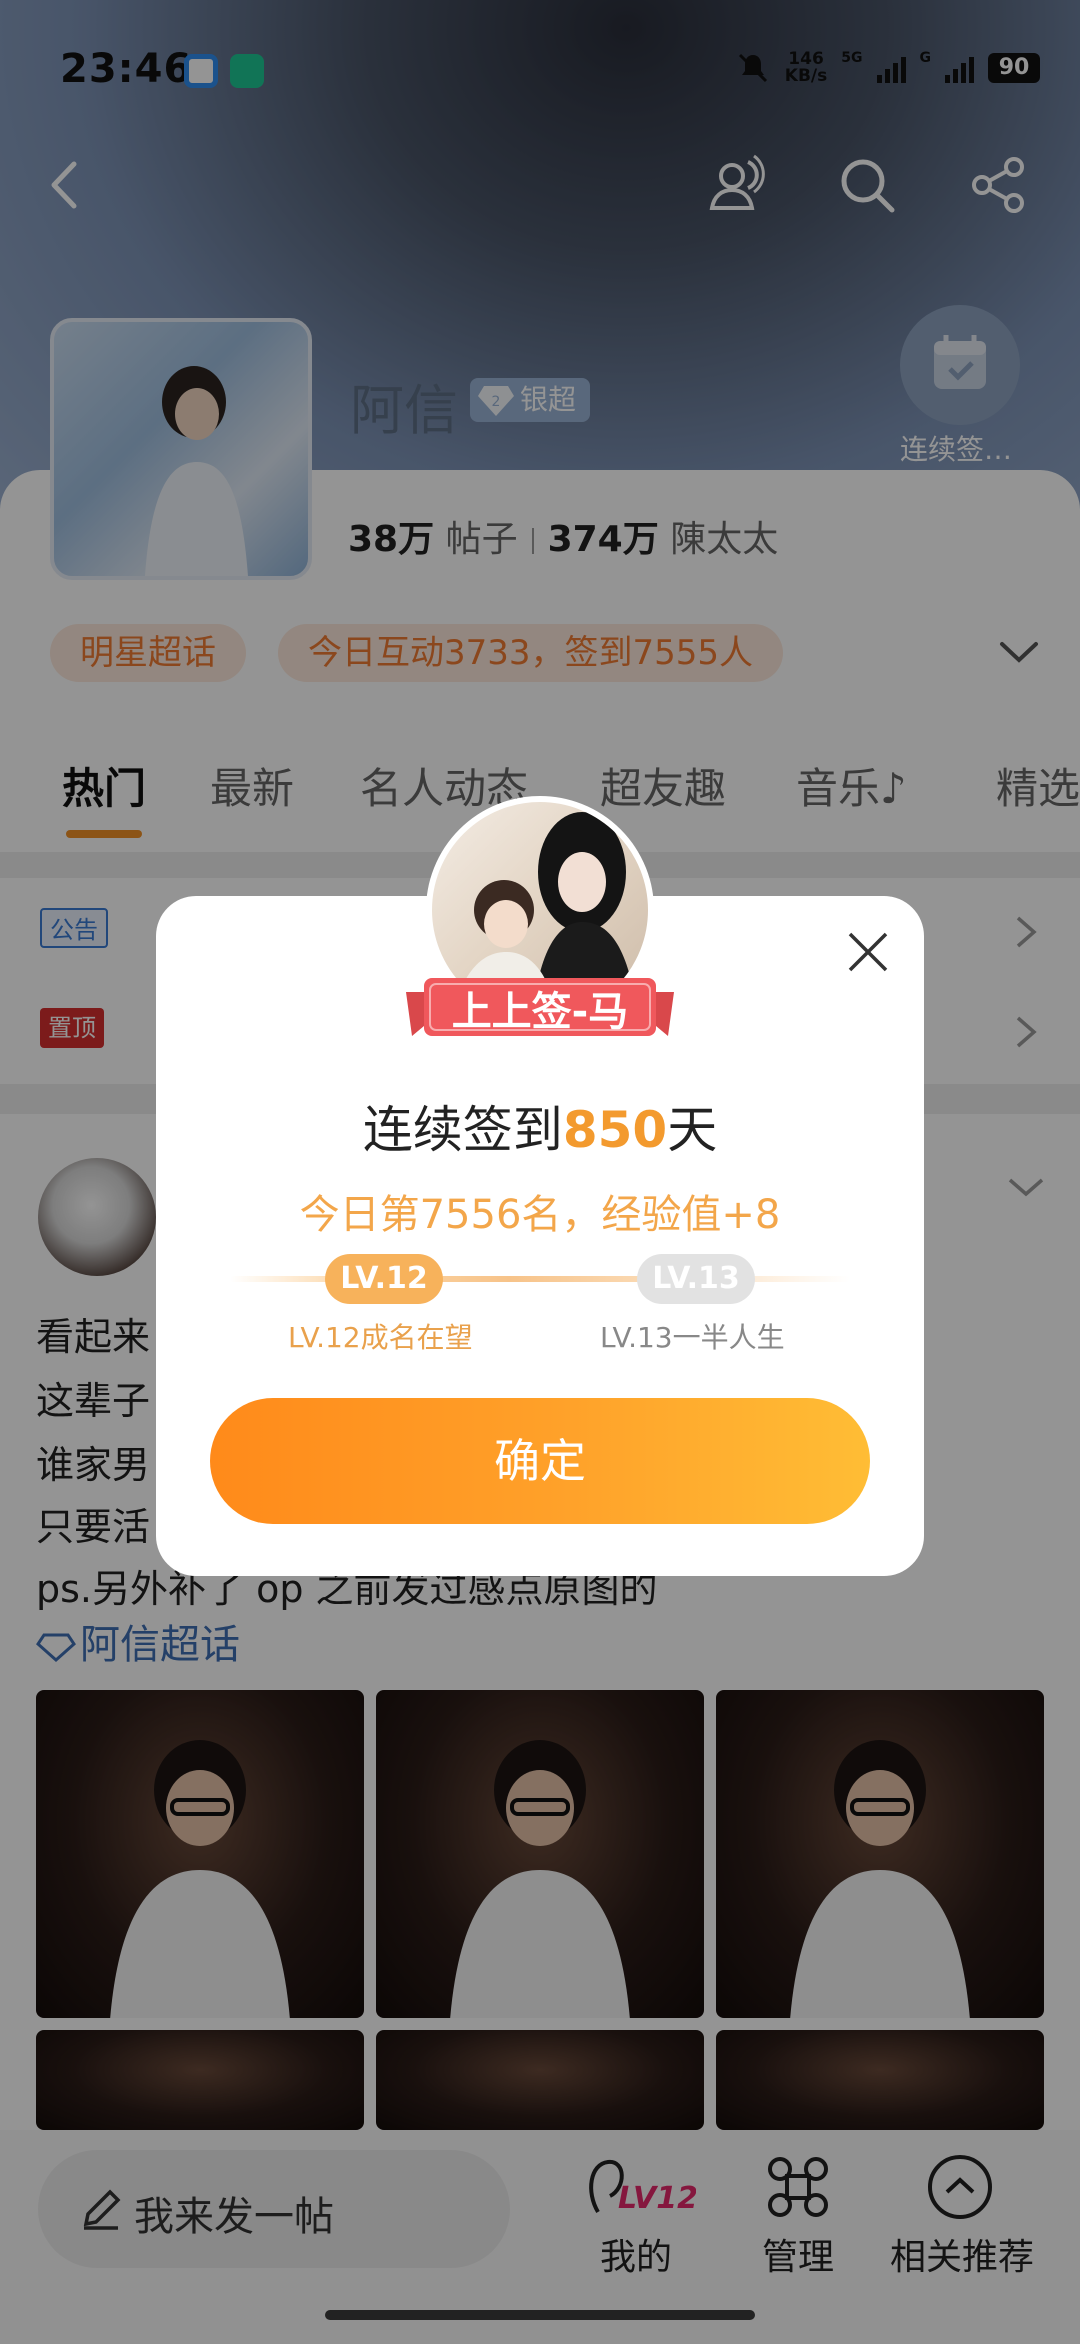 The height and width of the screenshot is (2344, 1080). I want to click on streak-days: 850, so click(615, 1130).